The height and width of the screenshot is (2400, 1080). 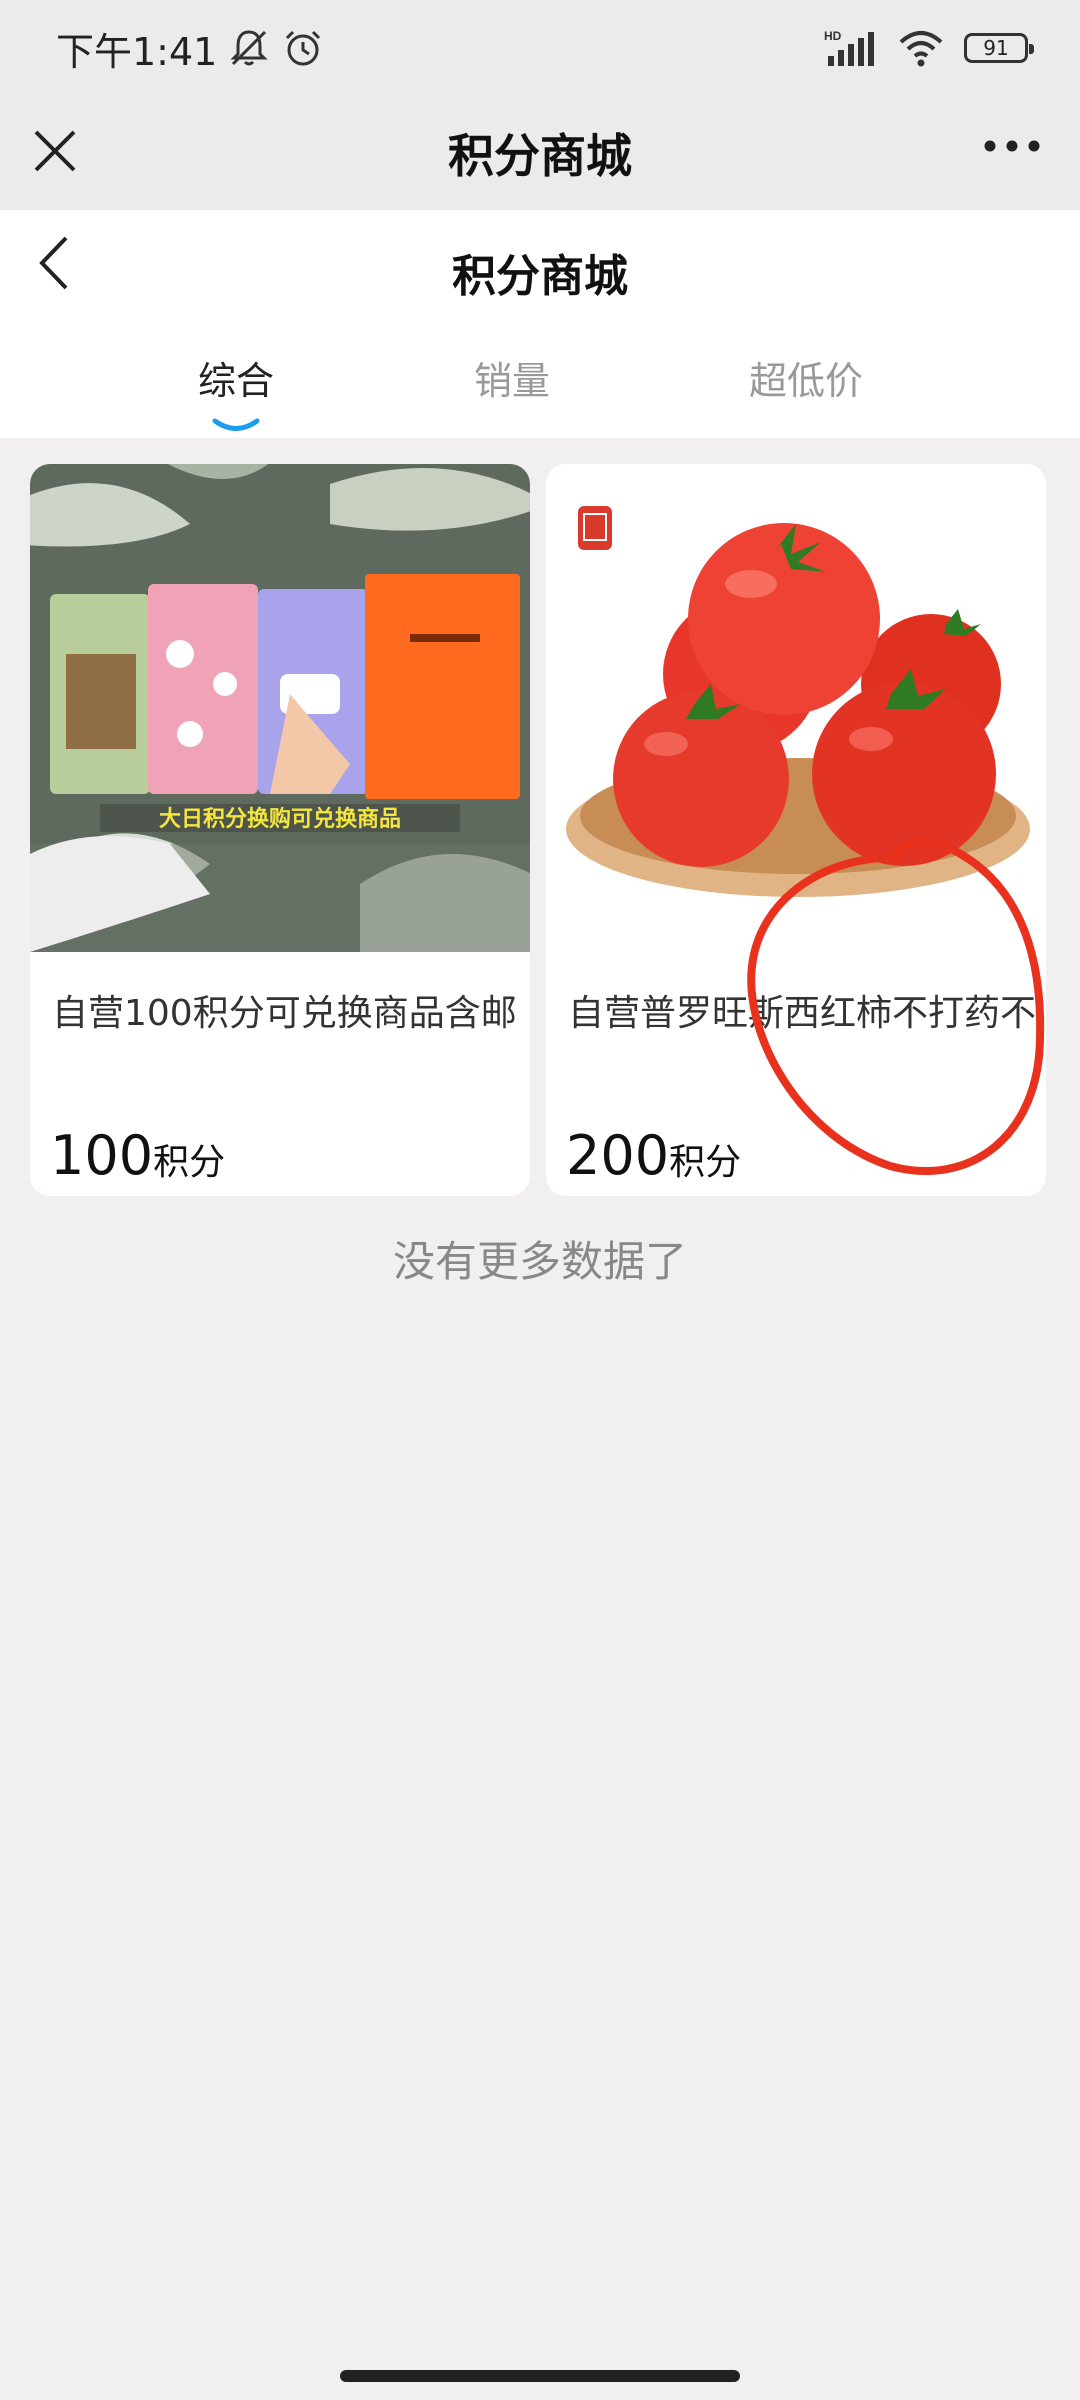 What do you see at coordinates (1012, 146) in the screenshot?
I see `more-icon` at bounding box center [1012, 146].